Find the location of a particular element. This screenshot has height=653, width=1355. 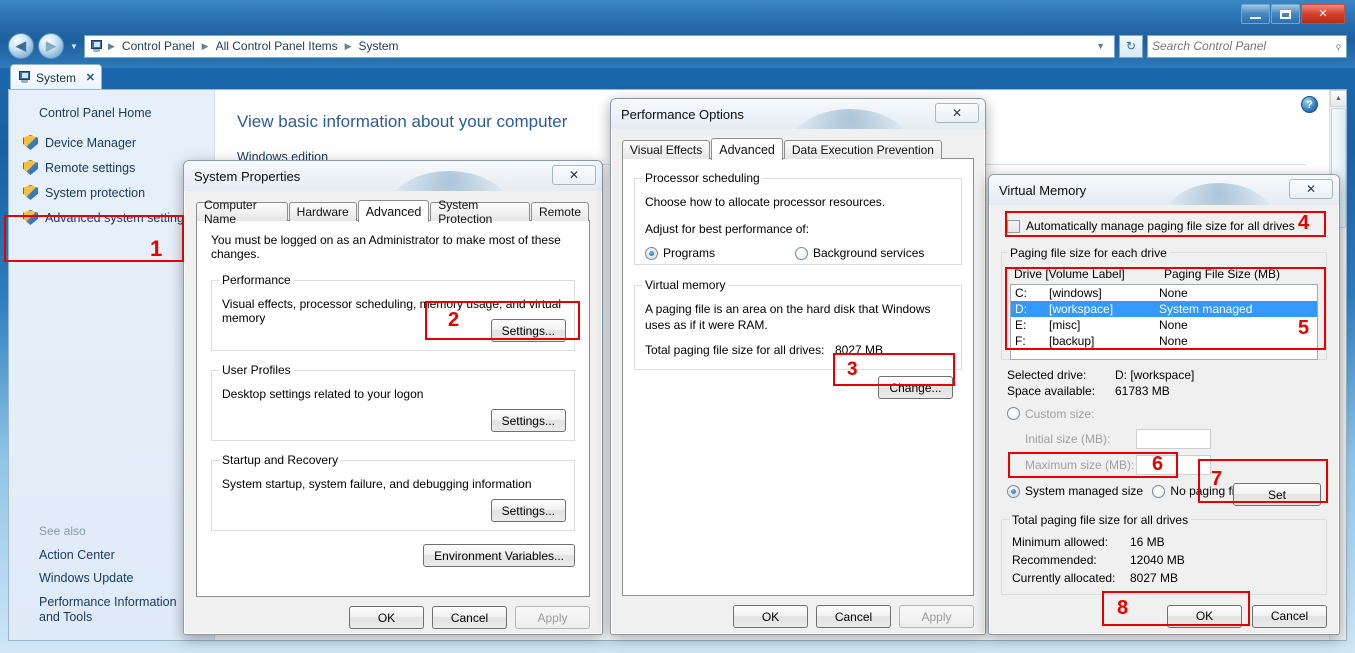

initial-size-input is located at coordinates (1173, 439).